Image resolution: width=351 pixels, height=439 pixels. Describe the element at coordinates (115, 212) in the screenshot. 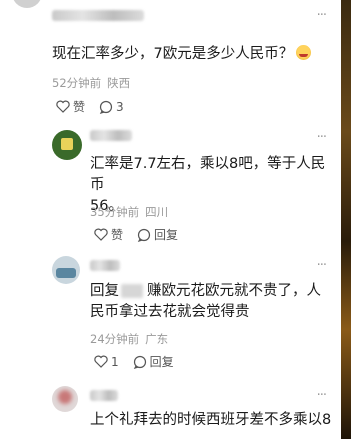

I see `timestamp: 35分钟前` at that location.